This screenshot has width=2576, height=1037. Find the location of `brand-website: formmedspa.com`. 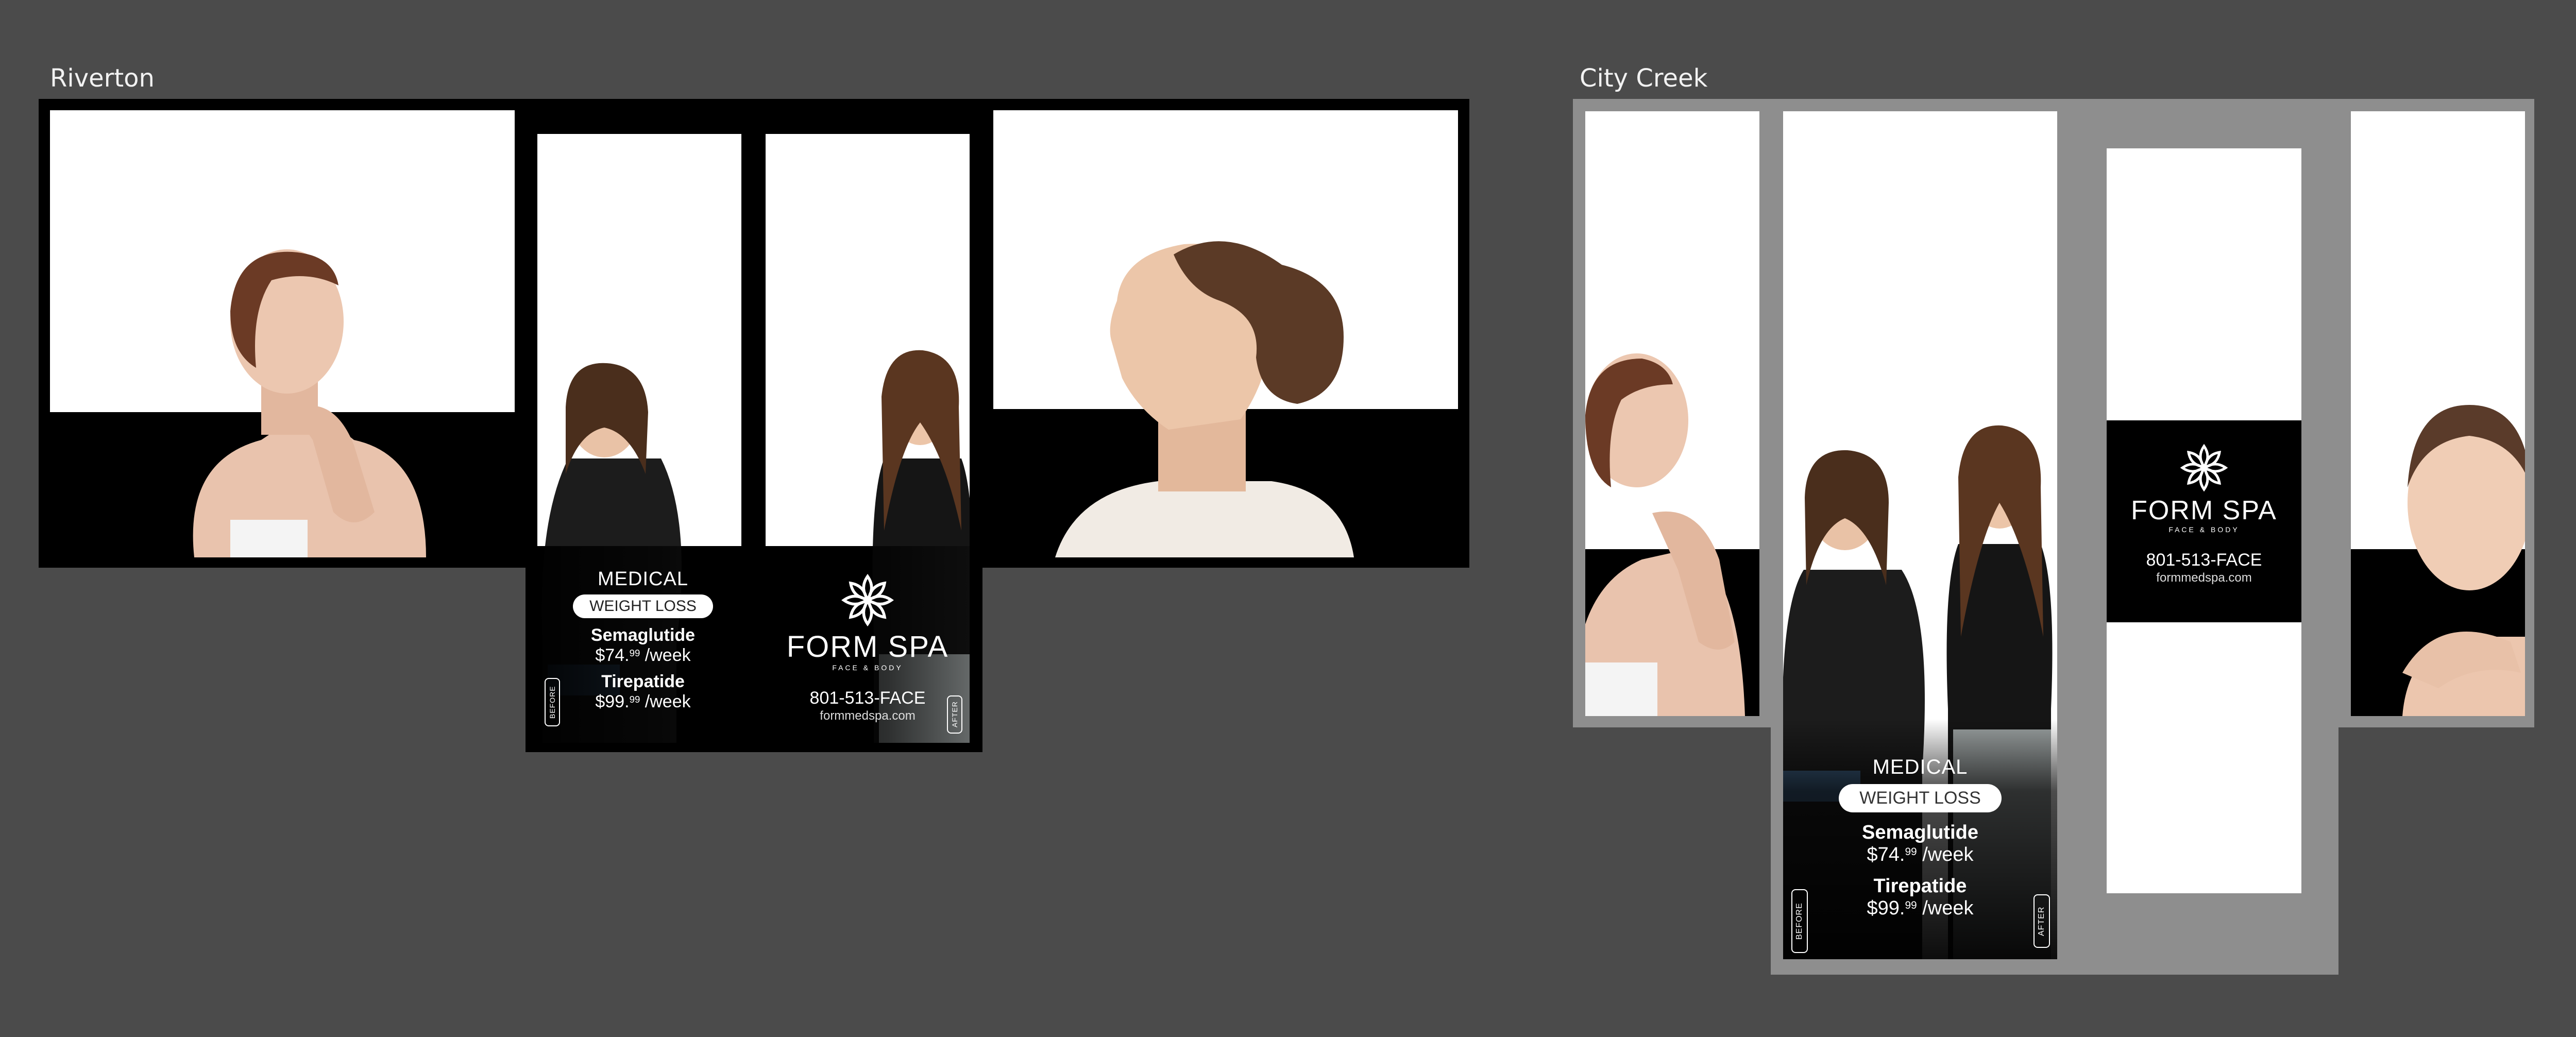

brand-website: formmedspa.com is located at coordinates (868, 716).